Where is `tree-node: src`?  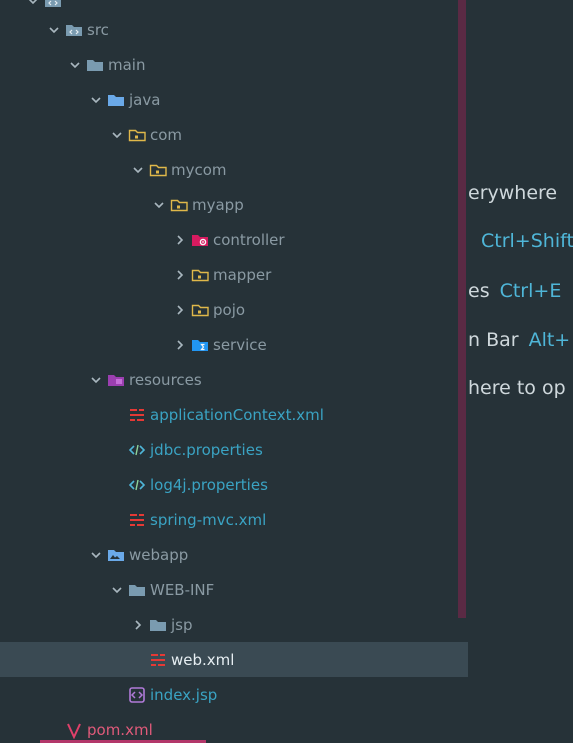 tree-node: src is located at coordinates (234, 29).